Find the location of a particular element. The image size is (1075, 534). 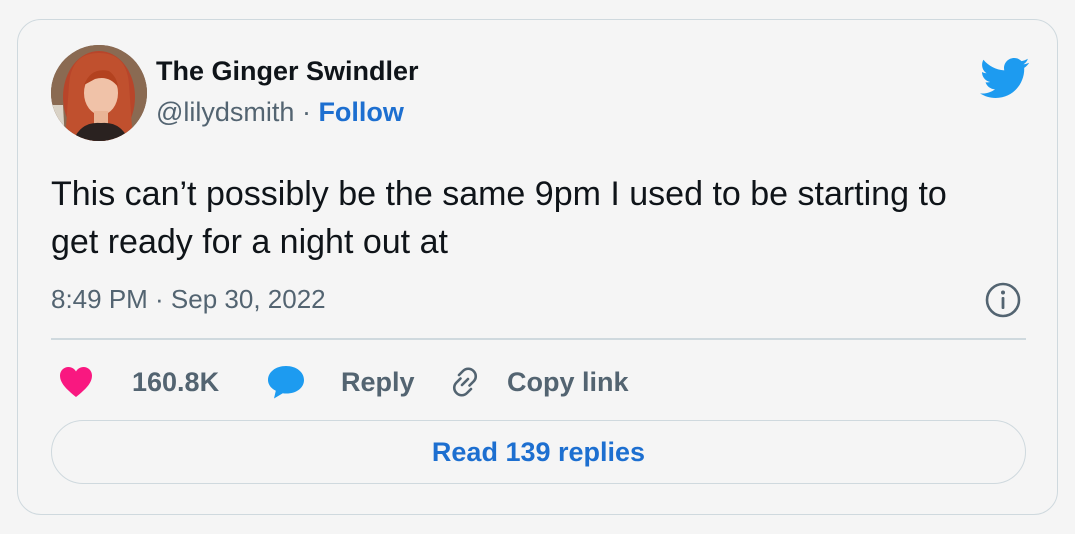

read-replies-button: Read 139 replies is located at coordinates (538, 452).